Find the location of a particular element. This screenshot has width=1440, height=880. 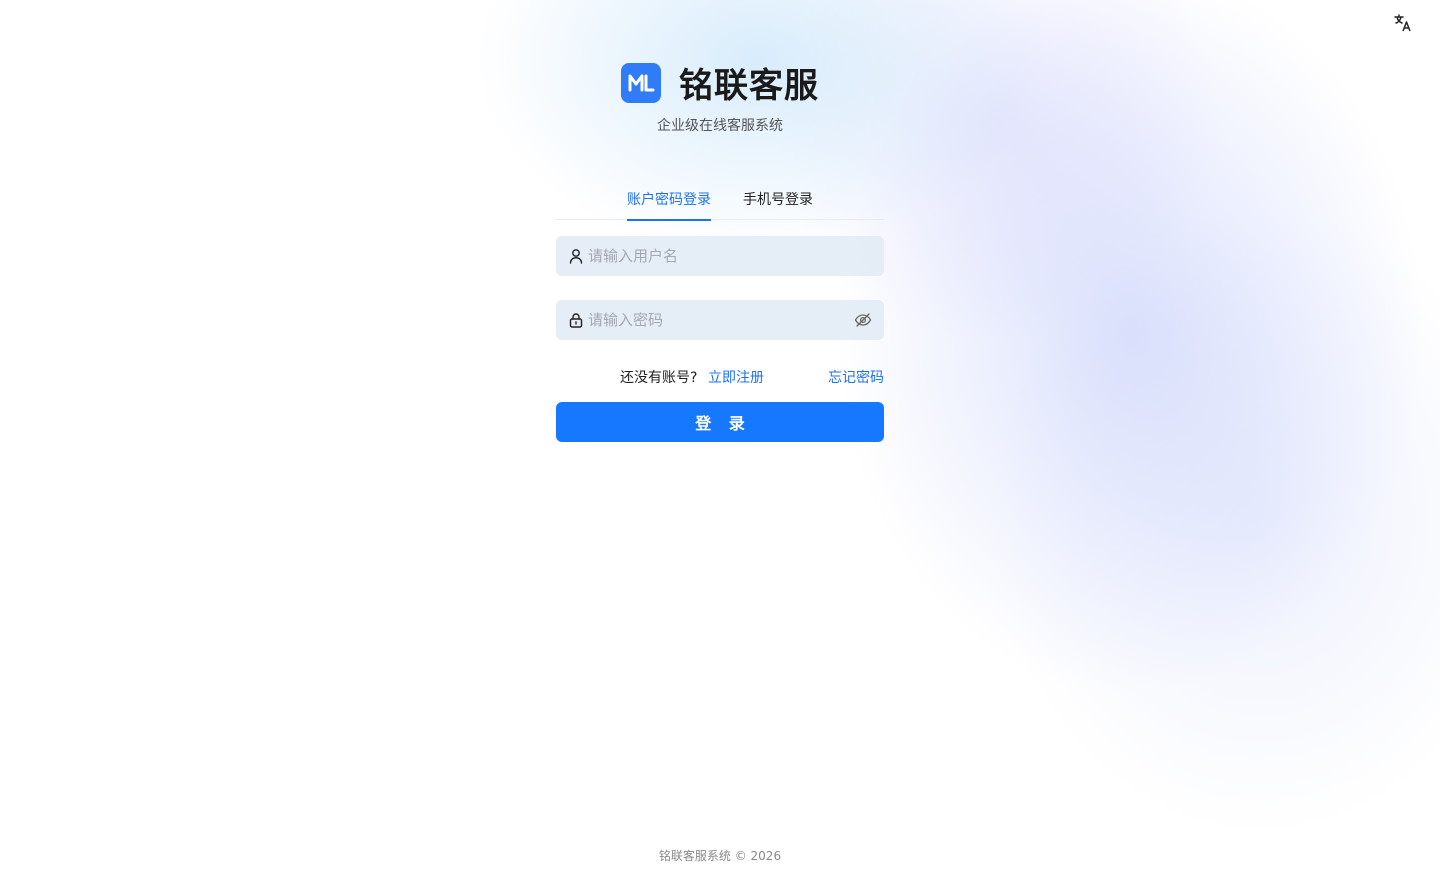

password-field is located at coordinates (720, 320).